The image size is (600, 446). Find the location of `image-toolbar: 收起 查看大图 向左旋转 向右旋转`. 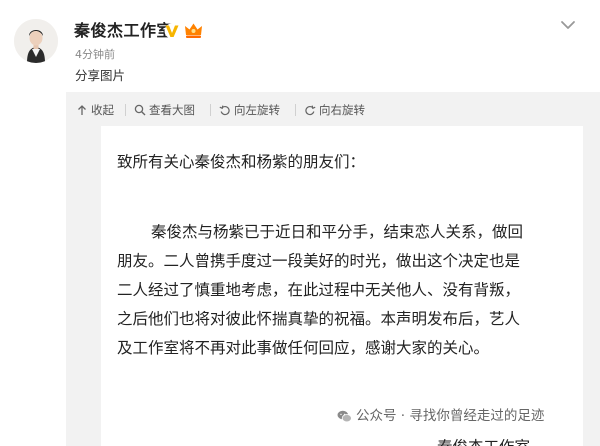

image-toolbar: 收起 查看大图 向左旋转 向右旋转 is located at coordinates (333, 109).